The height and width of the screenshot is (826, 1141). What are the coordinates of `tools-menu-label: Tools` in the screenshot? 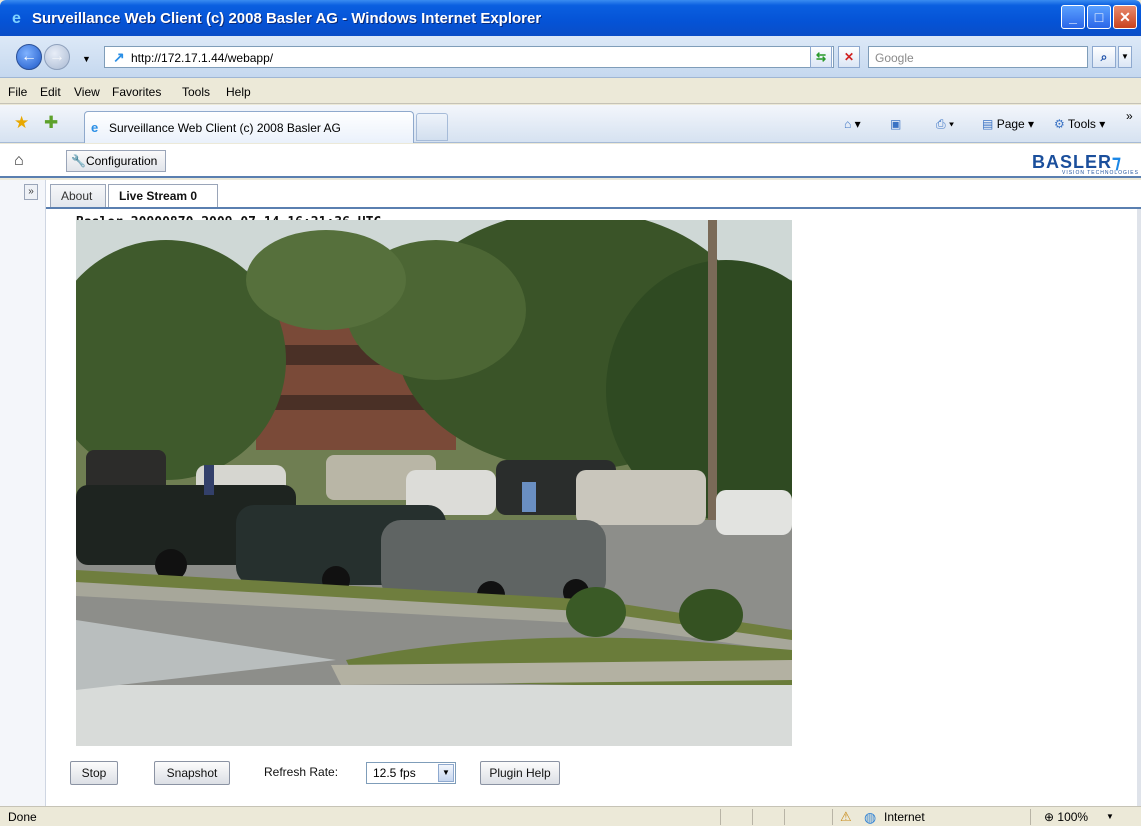 It's located at (1081, 124).